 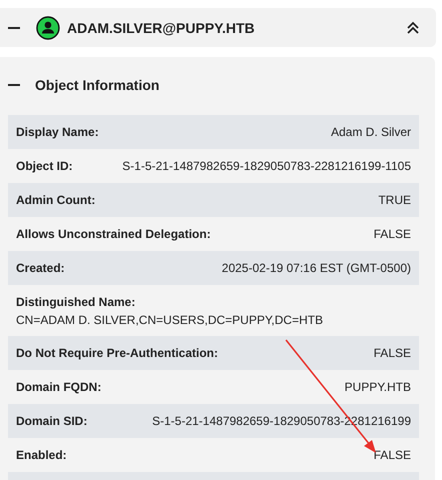 What do you see at coordinates (117, 353) in the screenshot?
I see `property-label: Do Not Require Pre-Authentication:` at bounding box center [117, 353].